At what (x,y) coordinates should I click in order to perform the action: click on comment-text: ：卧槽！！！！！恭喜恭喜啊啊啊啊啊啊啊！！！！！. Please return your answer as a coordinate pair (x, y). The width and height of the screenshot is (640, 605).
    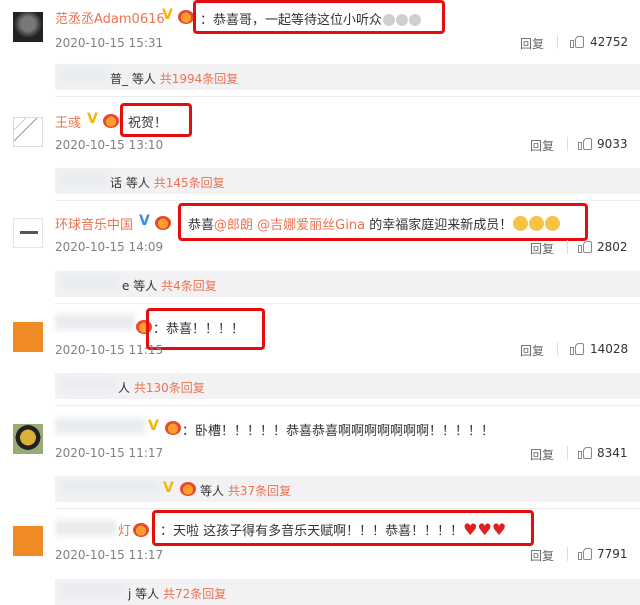
    Looking at the image, I should click on (338, 431).